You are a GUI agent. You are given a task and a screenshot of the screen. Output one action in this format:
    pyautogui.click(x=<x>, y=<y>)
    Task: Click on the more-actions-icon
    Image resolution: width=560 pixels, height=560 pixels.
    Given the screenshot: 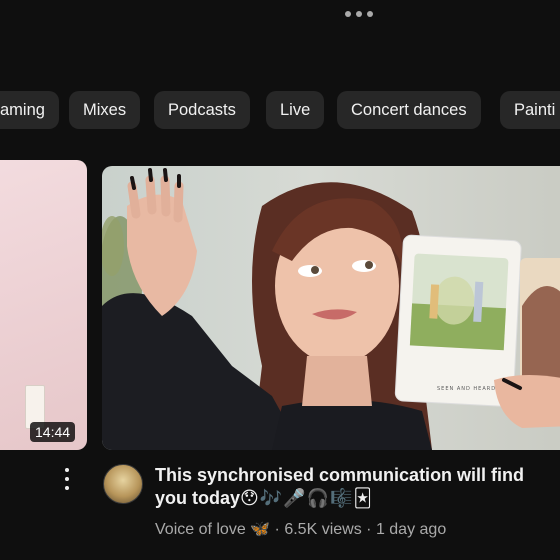 What is the action you would take?
    pyautogui.click(x=67, y=479)
    